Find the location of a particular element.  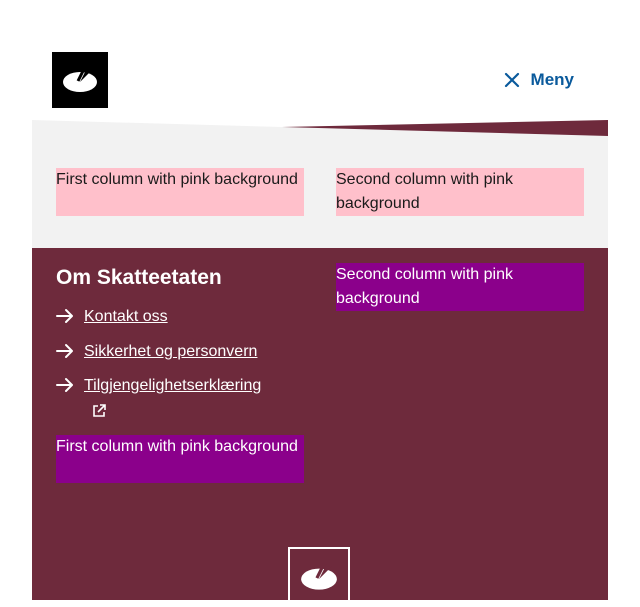

footer-title: Om Skatteetaten is located at coordinates (139, 277).